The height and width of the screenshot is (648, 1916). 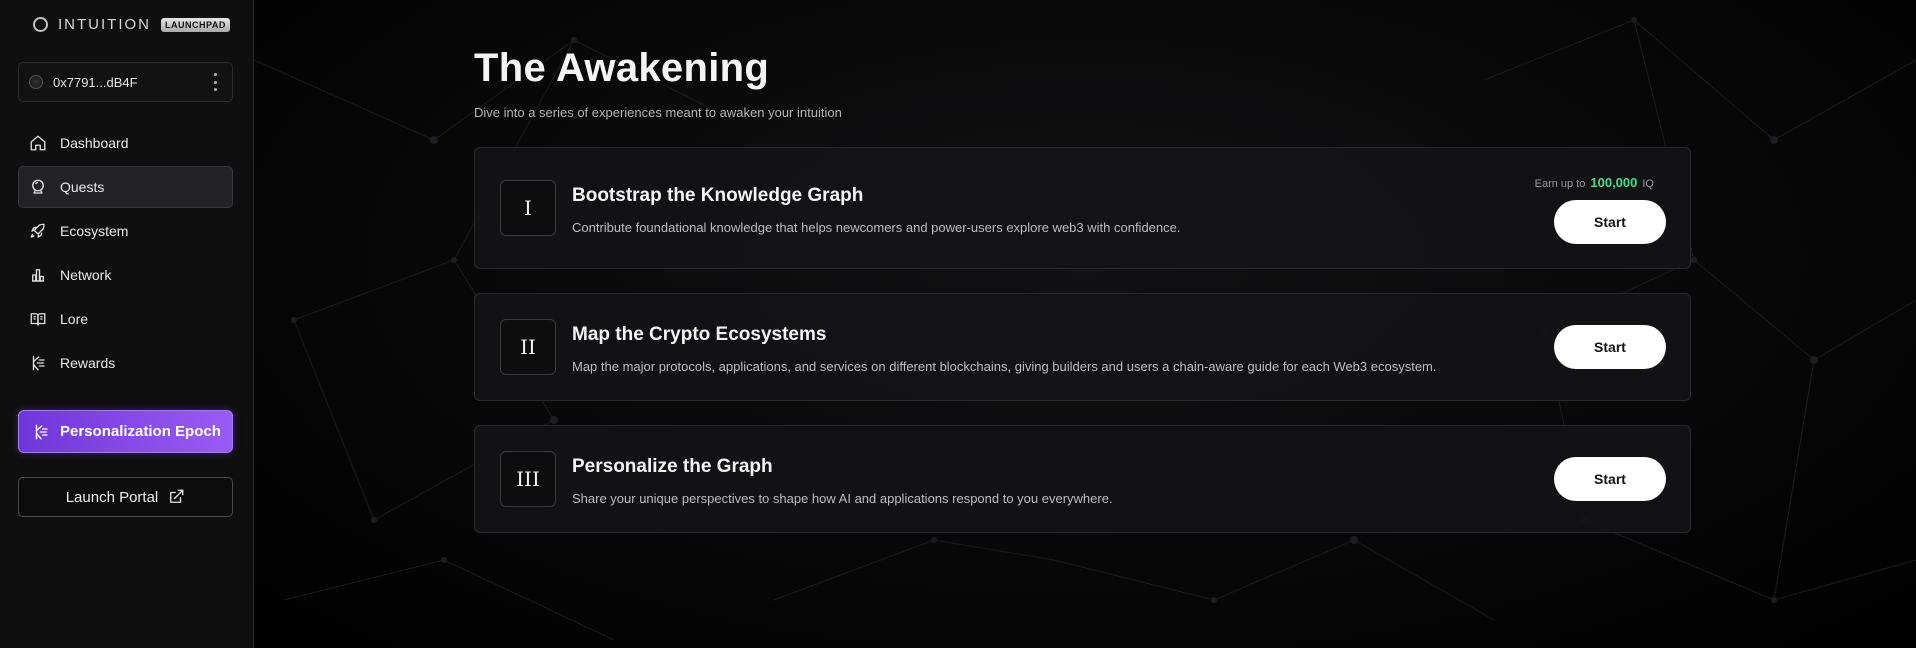 What do you see at coordinates (95, 82) in the screenshot?
I see `wallet-address: 0x7791...dB4F` at bounding box center [95, 82].